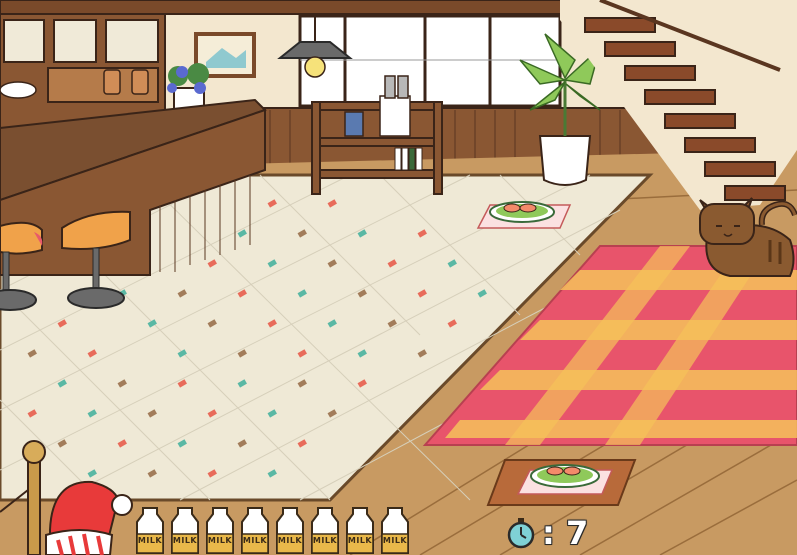  What do you see at coordinates (521, 533) in the screenshot?
I see `stopwatch-icon` at bounding box center [521, 533].